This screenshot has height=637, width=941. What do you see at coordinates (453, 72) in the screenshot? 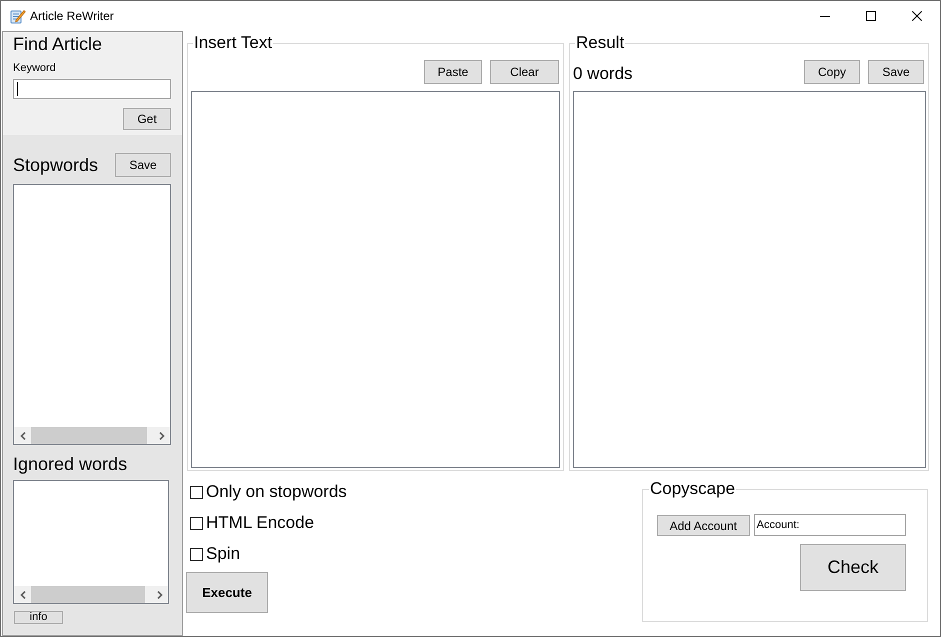
I see `paste-button: Paste` at bounding box center [453, 72].